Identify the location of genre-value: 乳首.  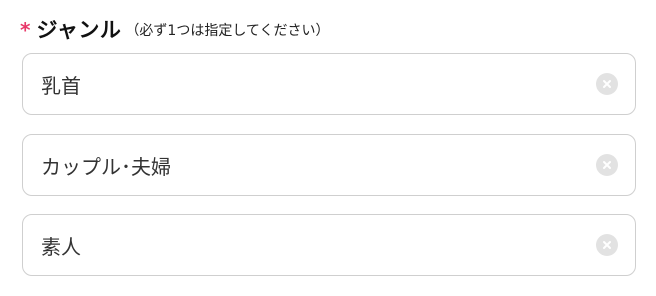
(61, 85).